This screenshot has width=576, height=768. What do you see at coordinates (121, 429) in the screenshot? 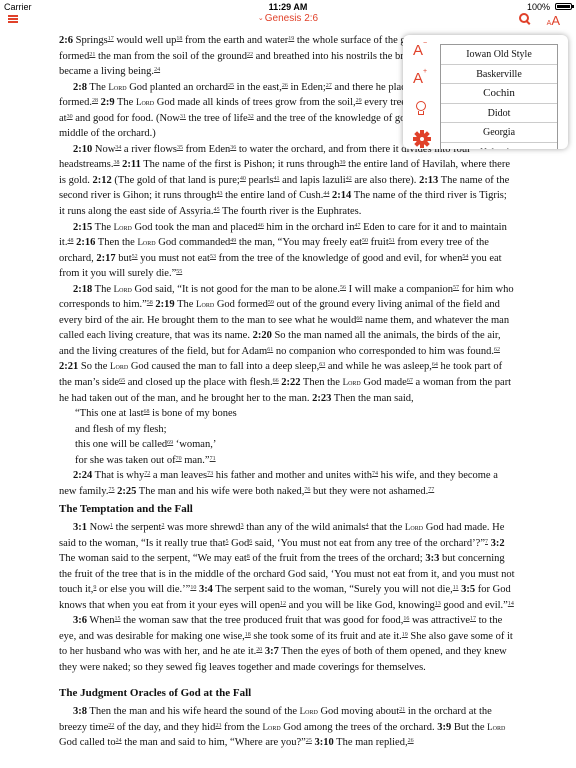
I see `poetry-line: and flesh of my flesh;` at bounding box center [121, 429].